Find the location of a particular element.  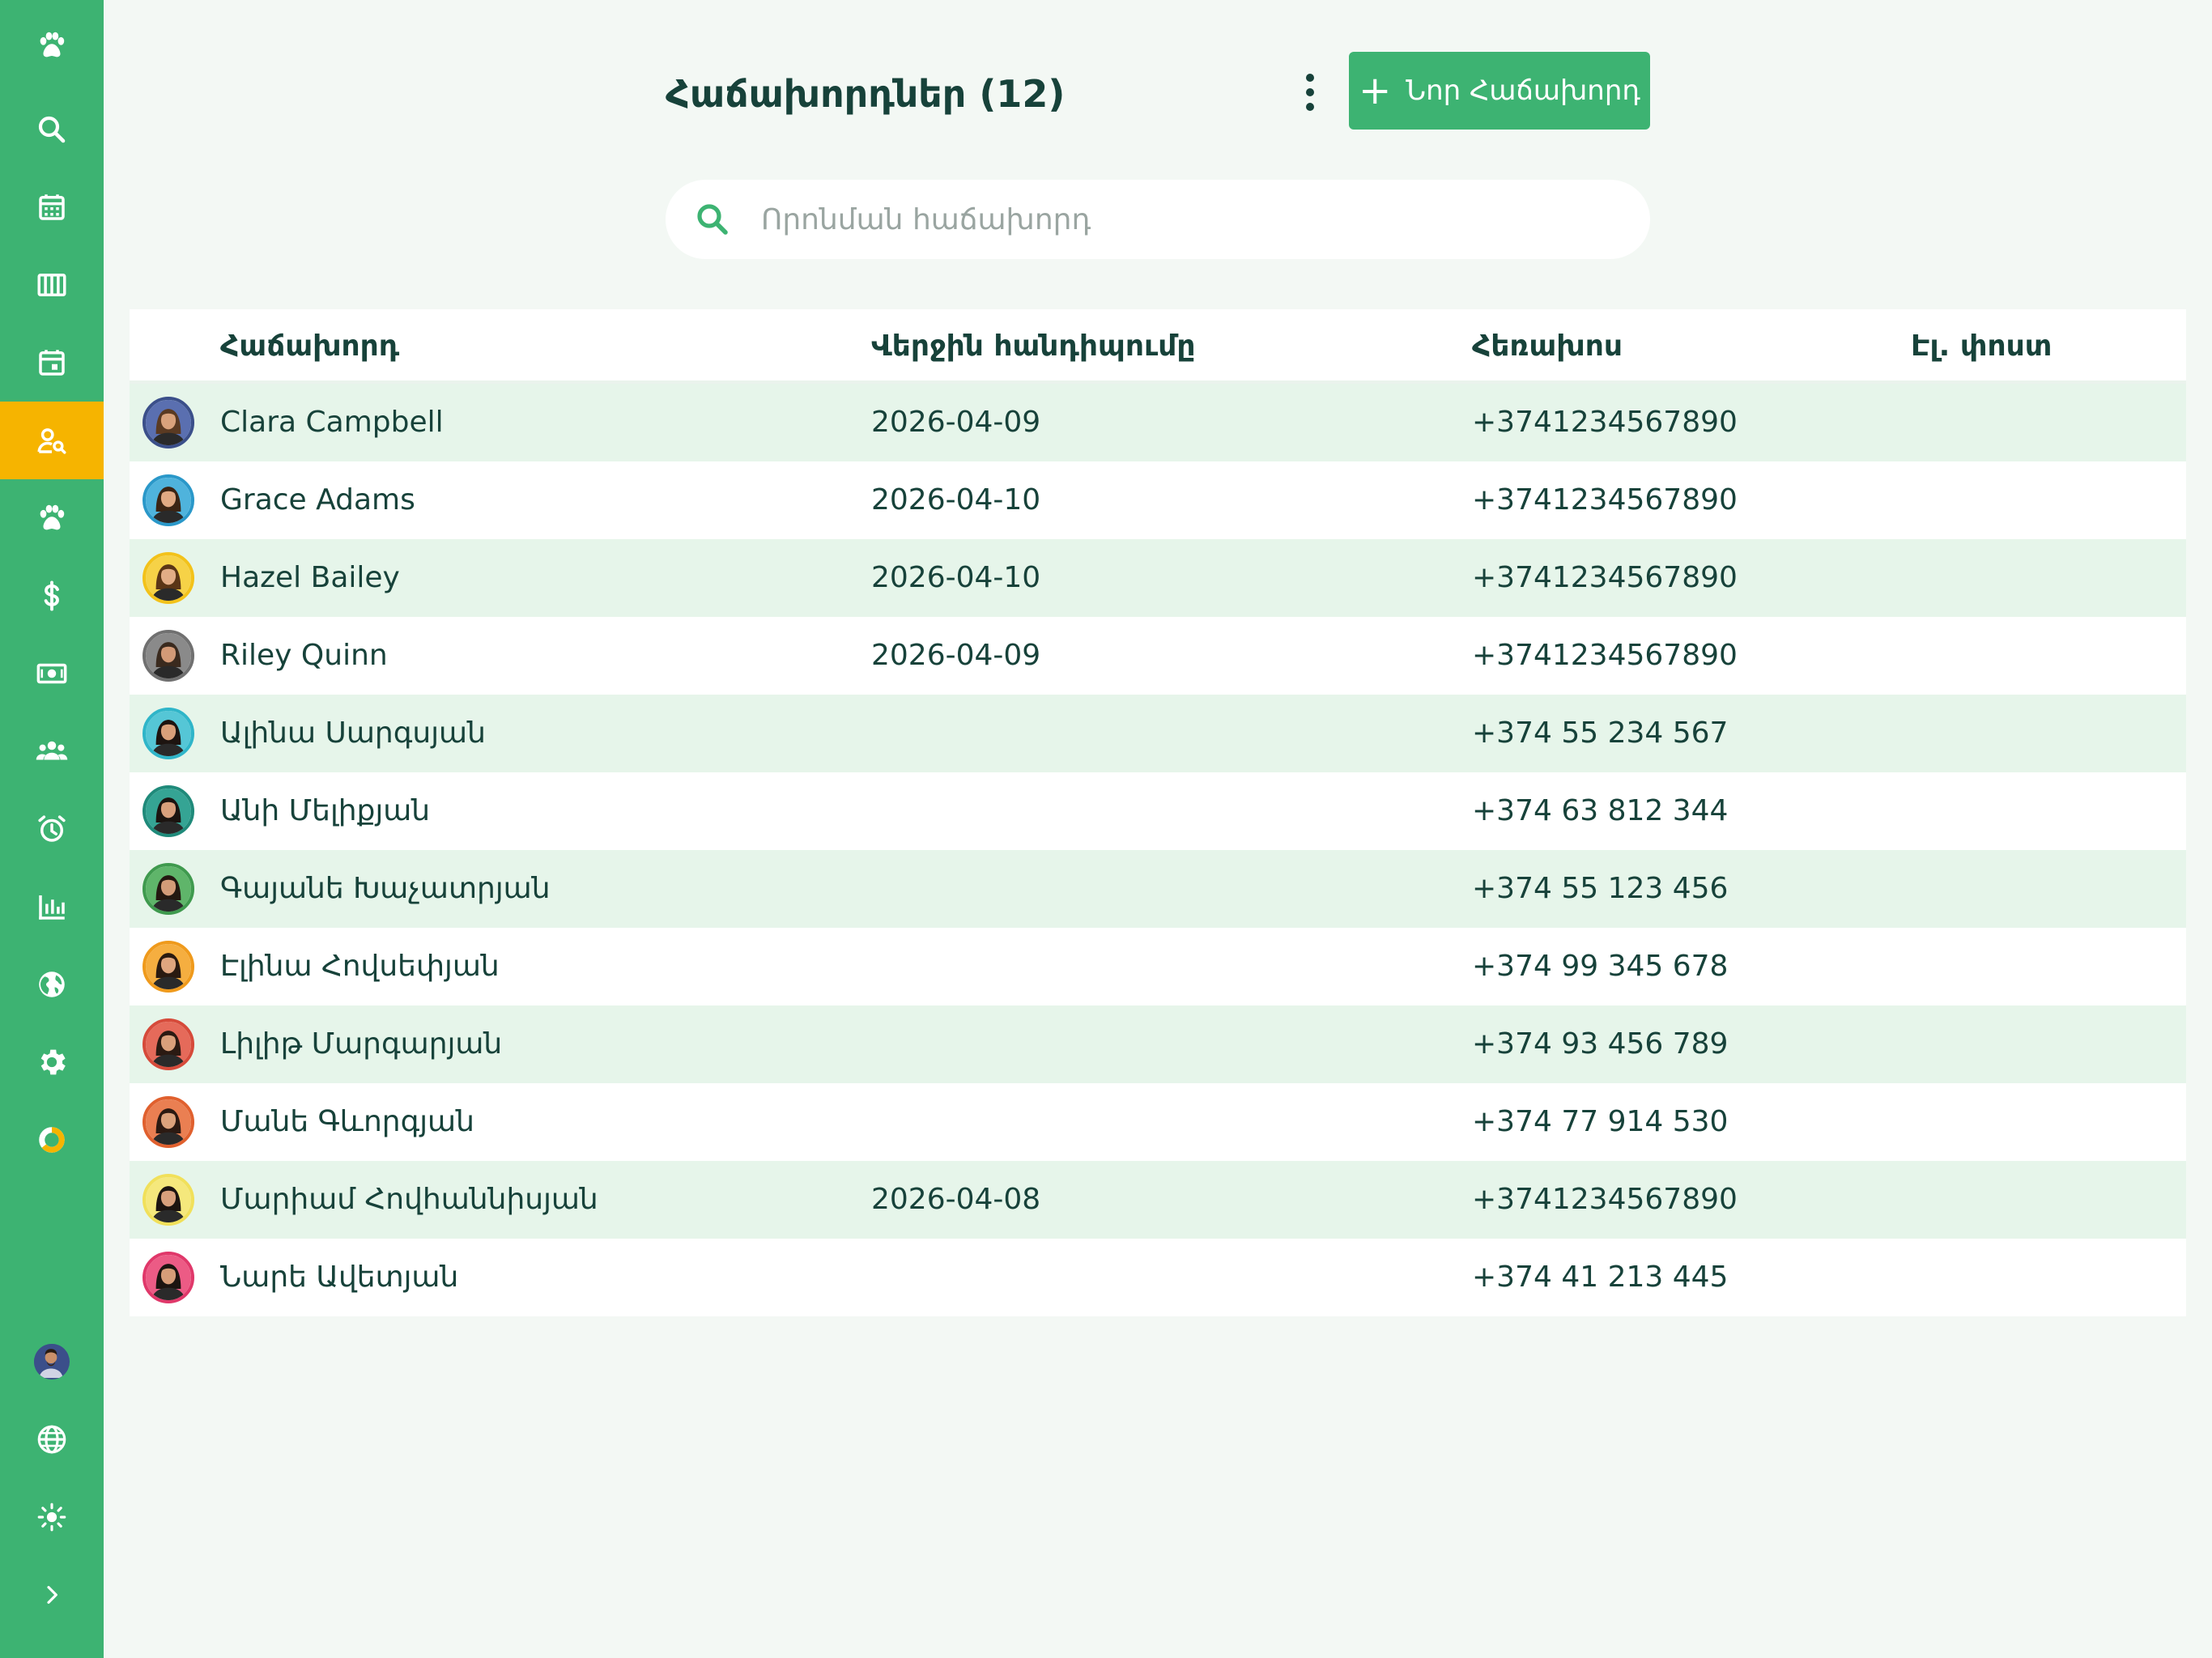

sidebar-item-cash is located at coordinates (52, 673).